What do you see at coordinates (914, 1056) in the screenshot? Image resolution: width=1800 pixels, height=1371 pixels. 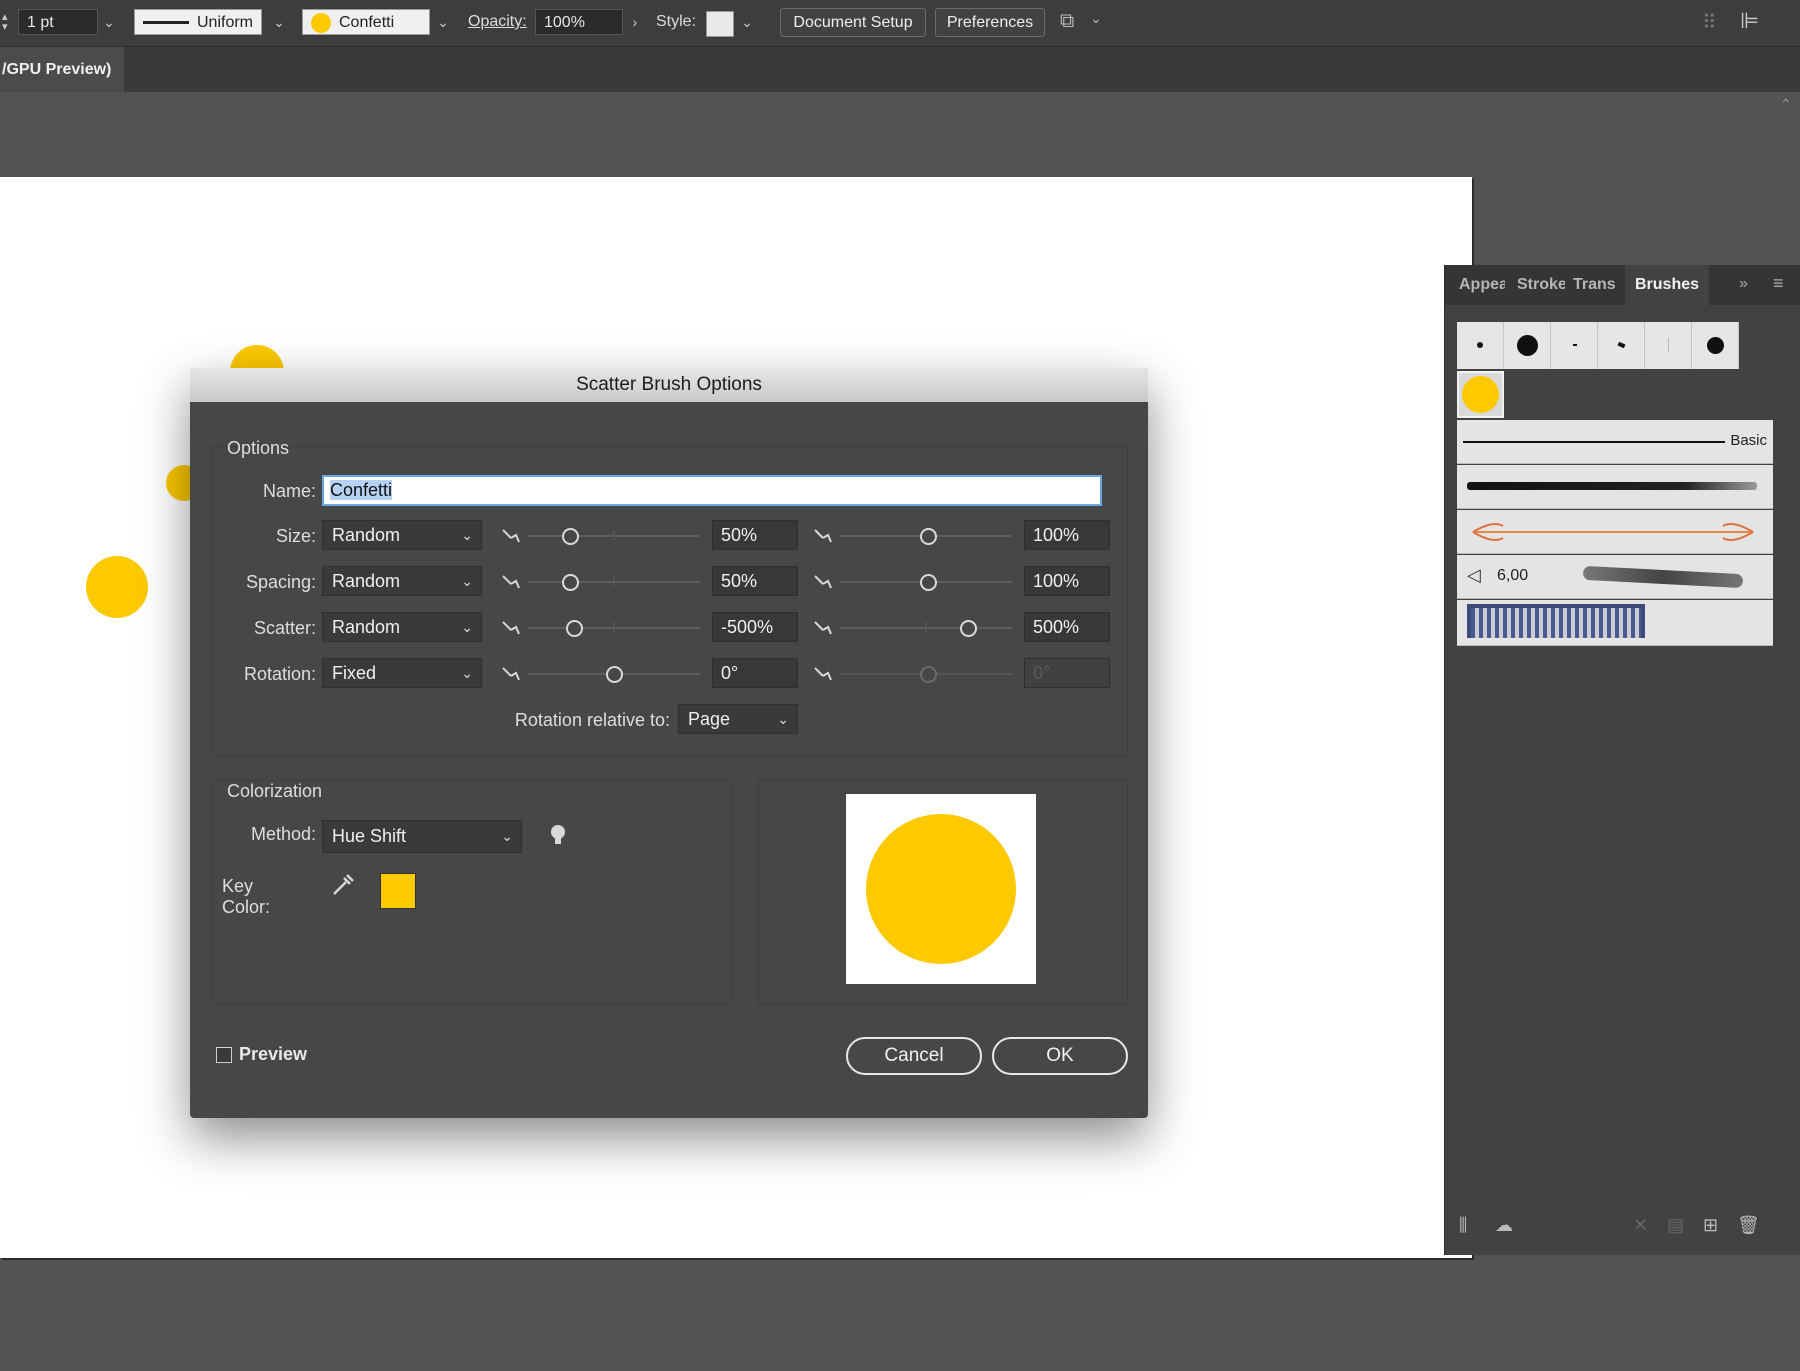 I see `cancel-button: Cancel` at bounding box center [914, 1056].